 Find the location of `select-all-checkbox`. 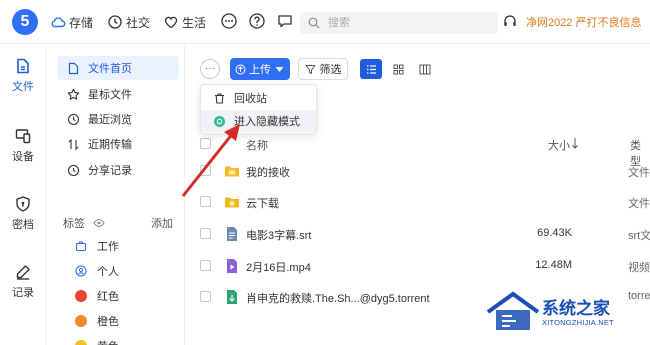

select-all-checkbox is located at coordinates (205, 143).